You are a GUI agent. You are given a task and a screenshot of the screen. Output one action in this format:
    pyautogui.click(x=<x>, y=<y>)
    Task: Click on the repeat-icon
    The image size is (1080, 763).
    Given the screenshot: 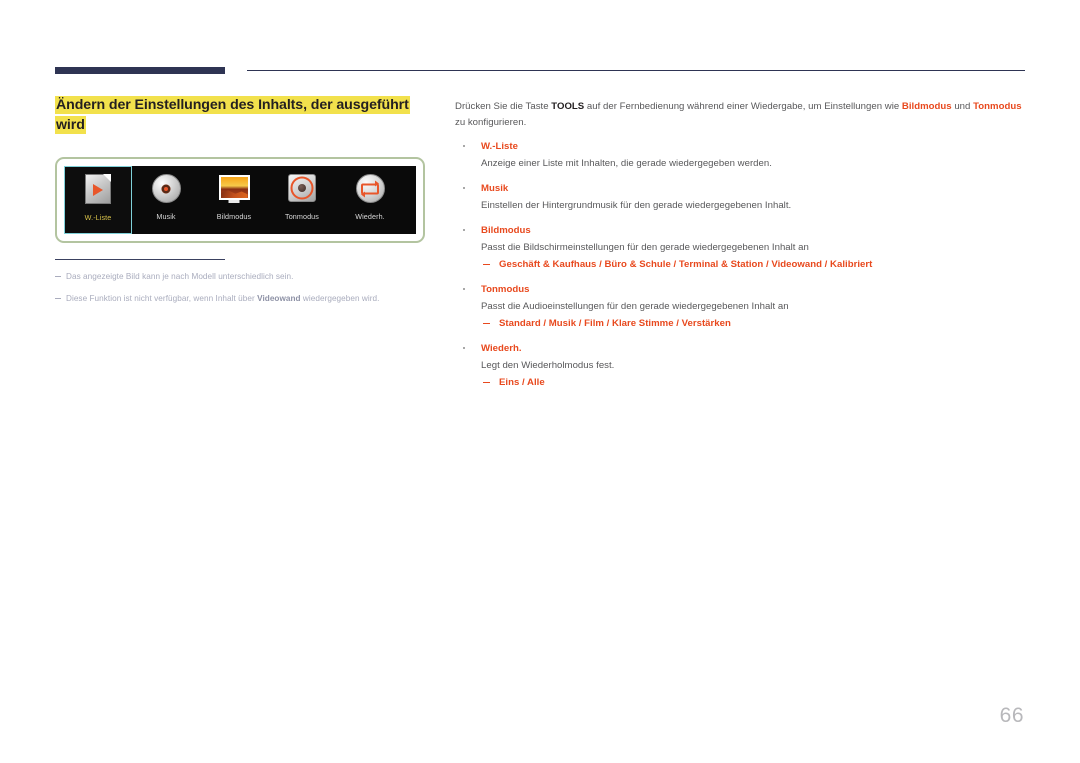 What is the action you would take?
    pyautogui.click(x=370, y=188)
    